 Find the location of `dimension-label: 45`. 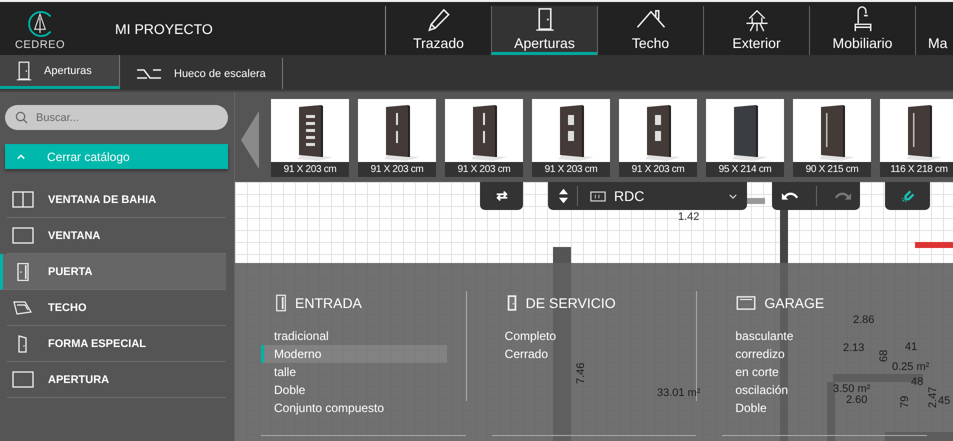

dimension-label: 45 is located at coordinates (944, 401).